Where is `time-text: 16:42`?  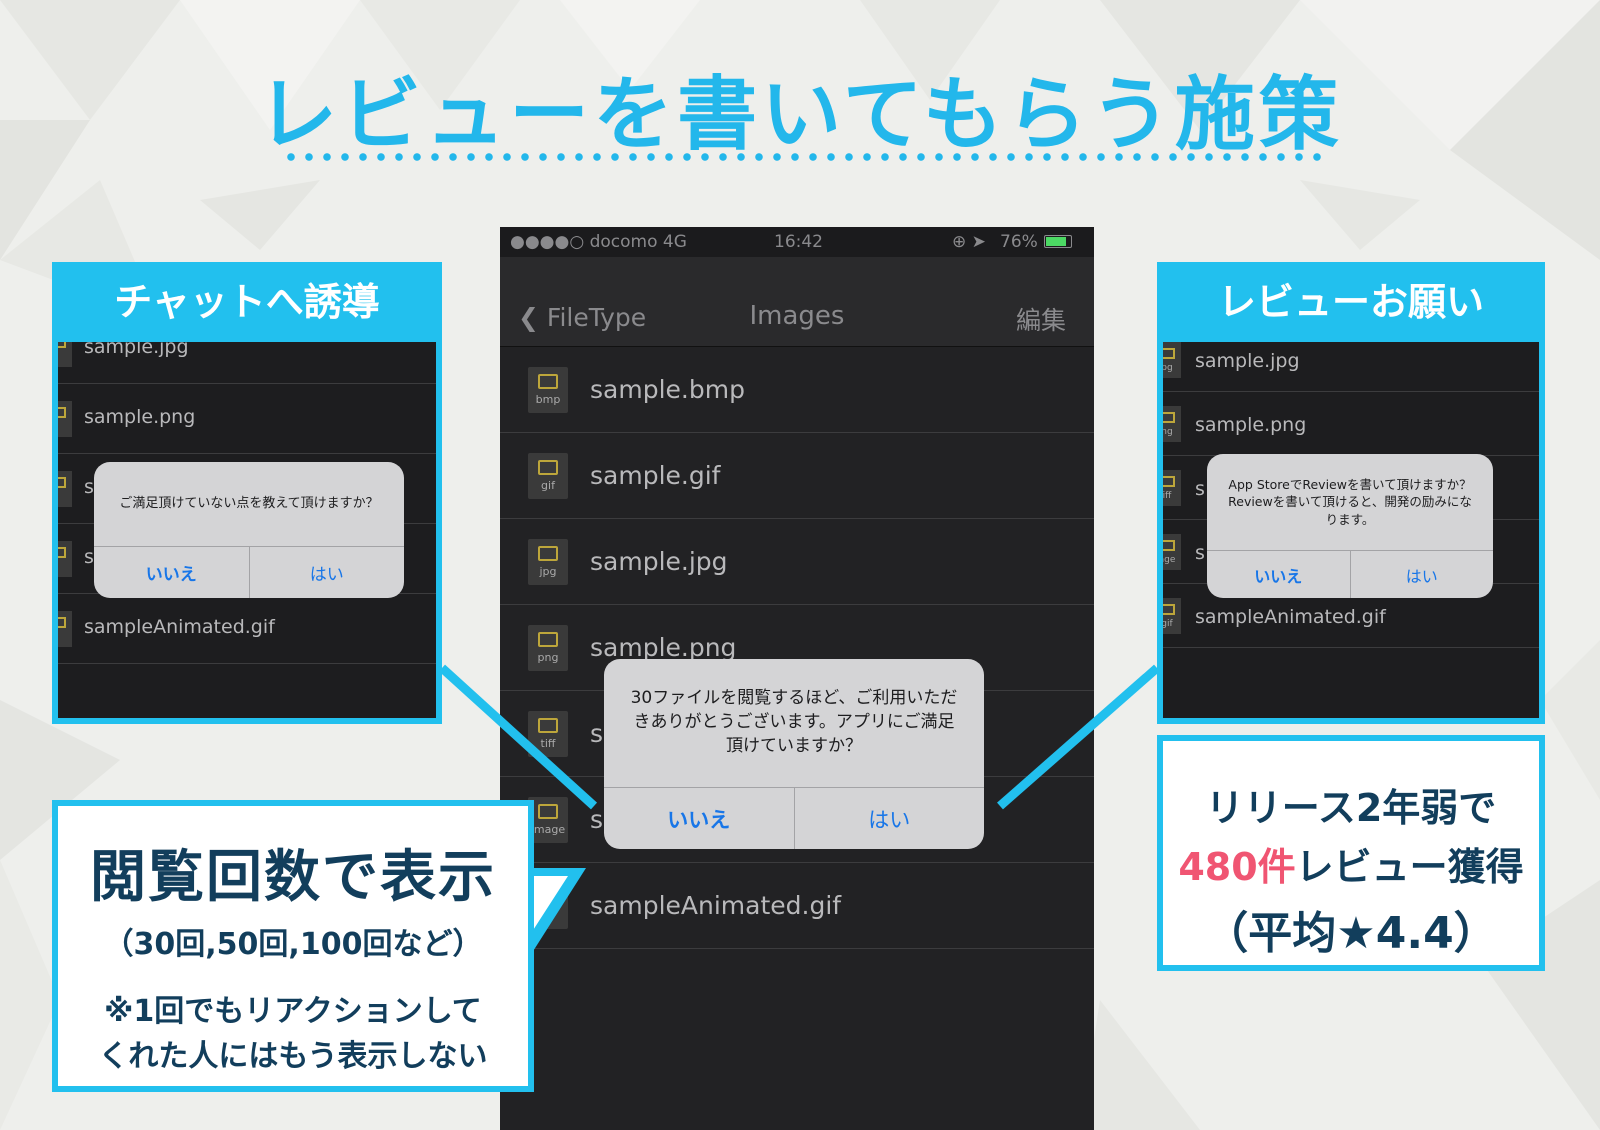
time-text: 16:42 is located at coordinates (798, 242).